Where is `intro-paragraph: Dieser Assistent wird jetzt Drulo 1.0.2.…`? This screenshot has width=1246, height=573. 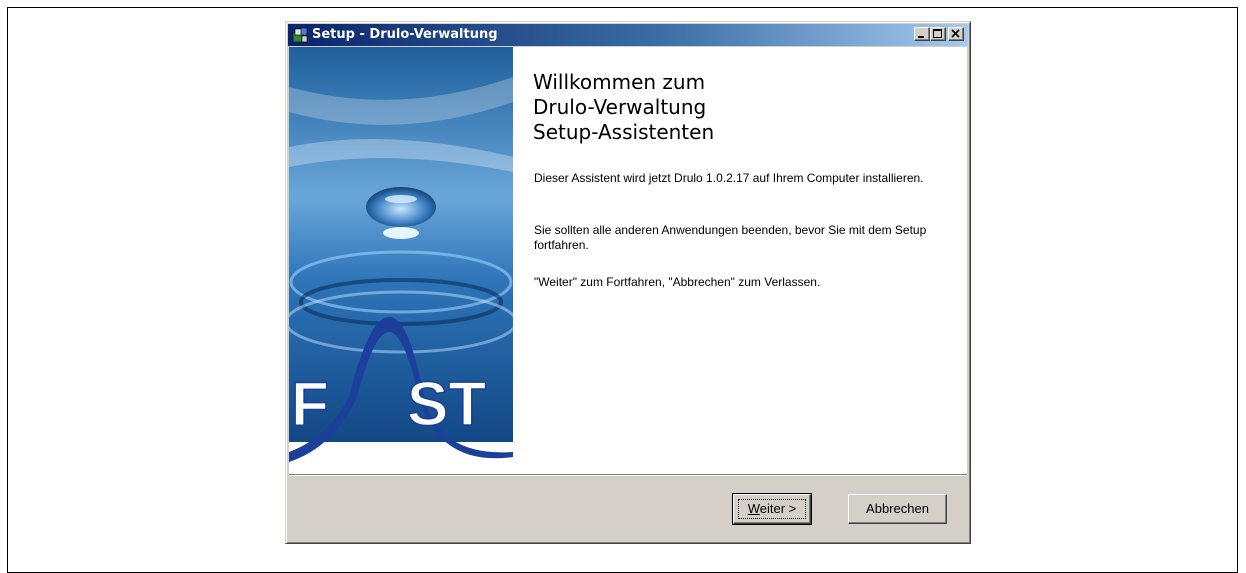
intro-paragraph: Dieser Assistent wird jetzt Drulo 1.0.2.… is located at coordinates (729, 178).